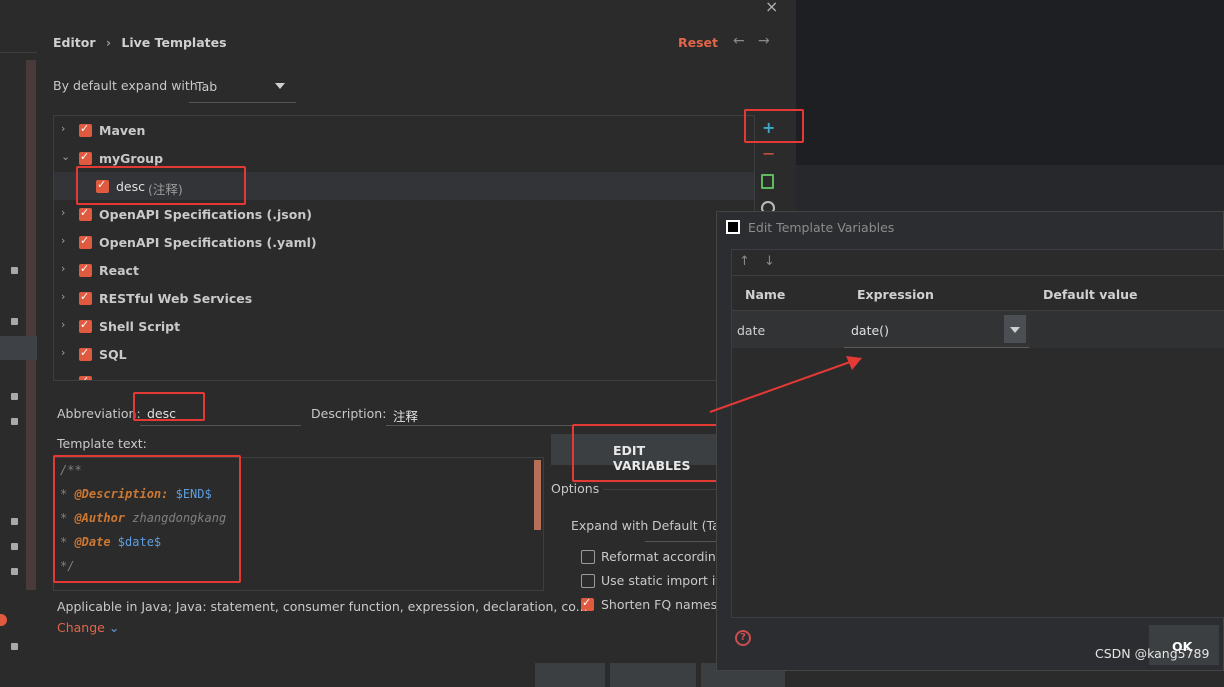  Describe the element at coordinates (739, 41) in the screenshot. I see `back-arrow-icon: ←` at that location.